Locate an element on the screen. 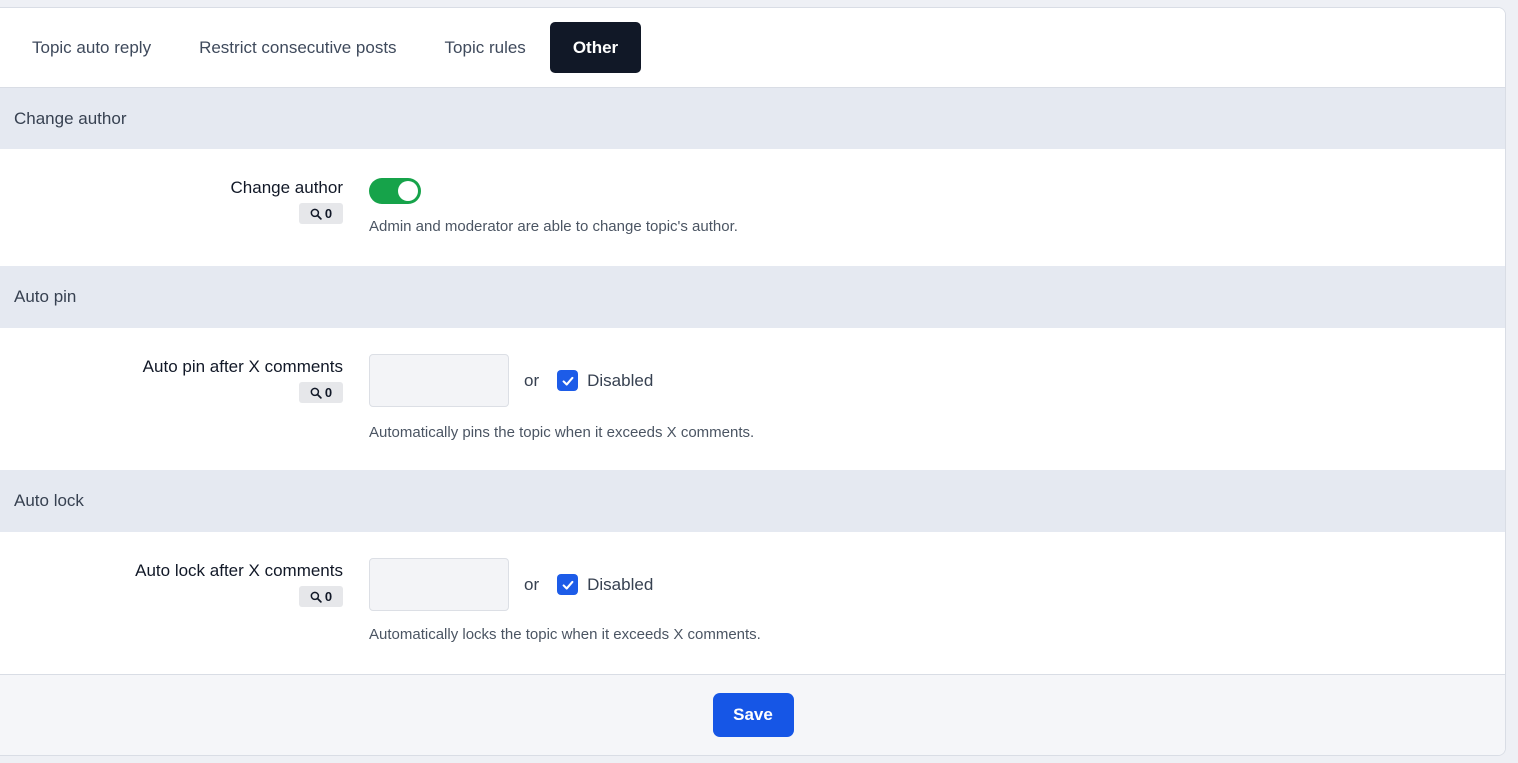  auto-pin-disabled-checkbox is located at coordinates (568, 380).